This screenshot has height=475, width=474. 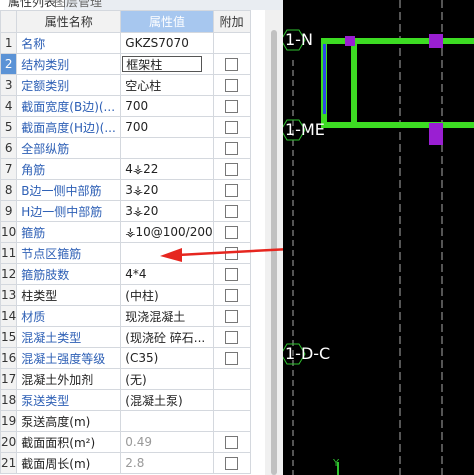 What do you see at coordinates (299, 39) in the screenshot?
I see `axis-label: 1-N` at bounding box center [299, 39].